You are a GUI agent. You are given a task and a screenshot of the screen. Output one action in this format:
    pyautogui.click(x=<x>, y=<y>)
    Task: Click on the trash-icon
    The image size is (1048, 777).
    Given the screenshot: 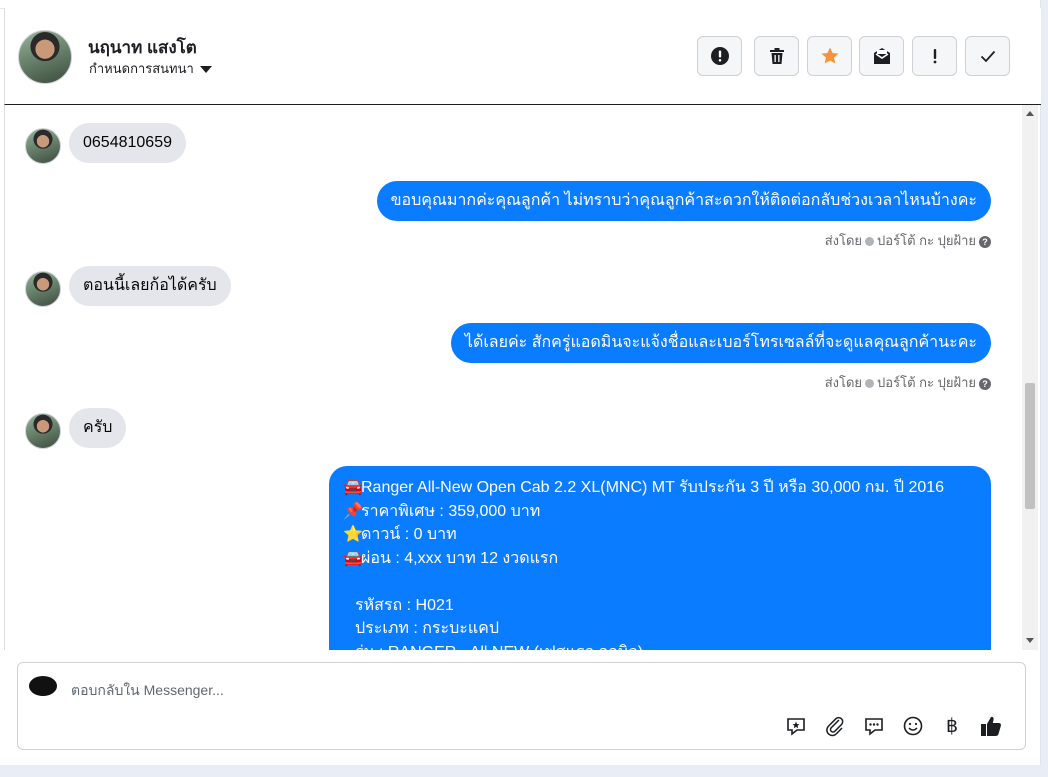 What is the action you would take?
    pyautogui.click(x=776, y=56)
    